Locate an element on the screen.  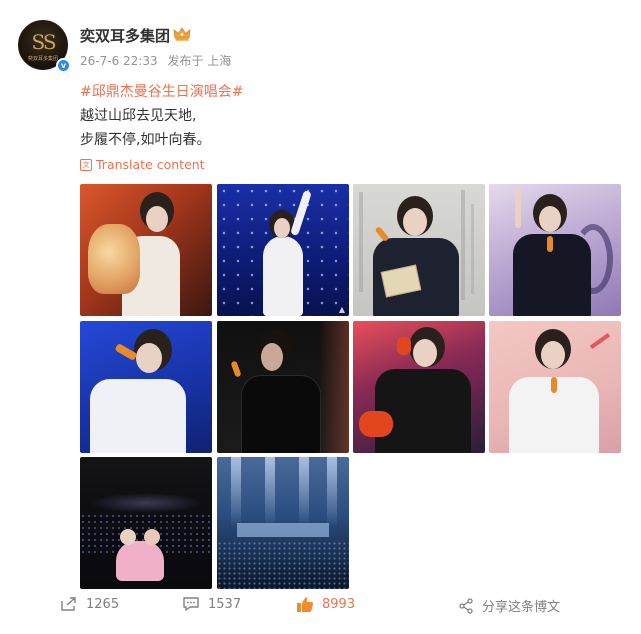
post-text: #邱鼎杰曼谷生日演唱会# 越过山邱去见天地, 步履不停,如叶向春。 is located at coordinates (161, 116).